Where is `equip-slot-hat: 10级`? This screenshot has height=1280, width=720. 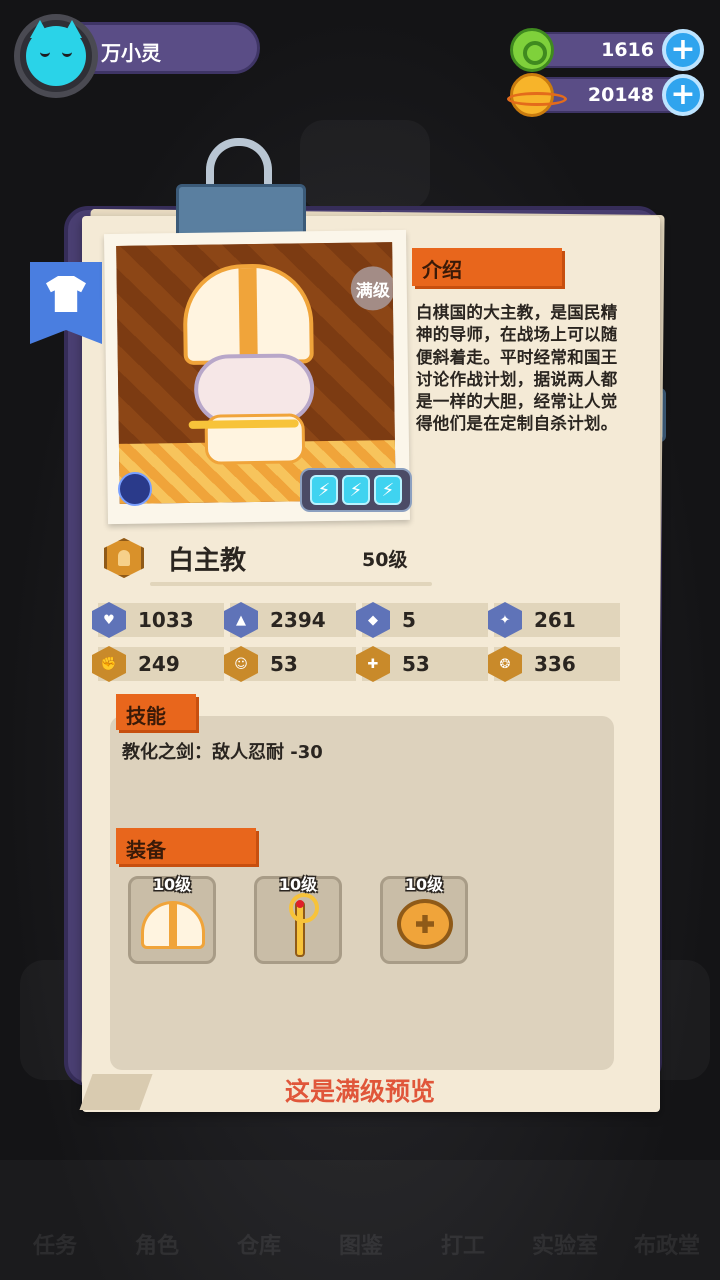 equip-slot-hat: 10级 is located at coordinates (172, 919).